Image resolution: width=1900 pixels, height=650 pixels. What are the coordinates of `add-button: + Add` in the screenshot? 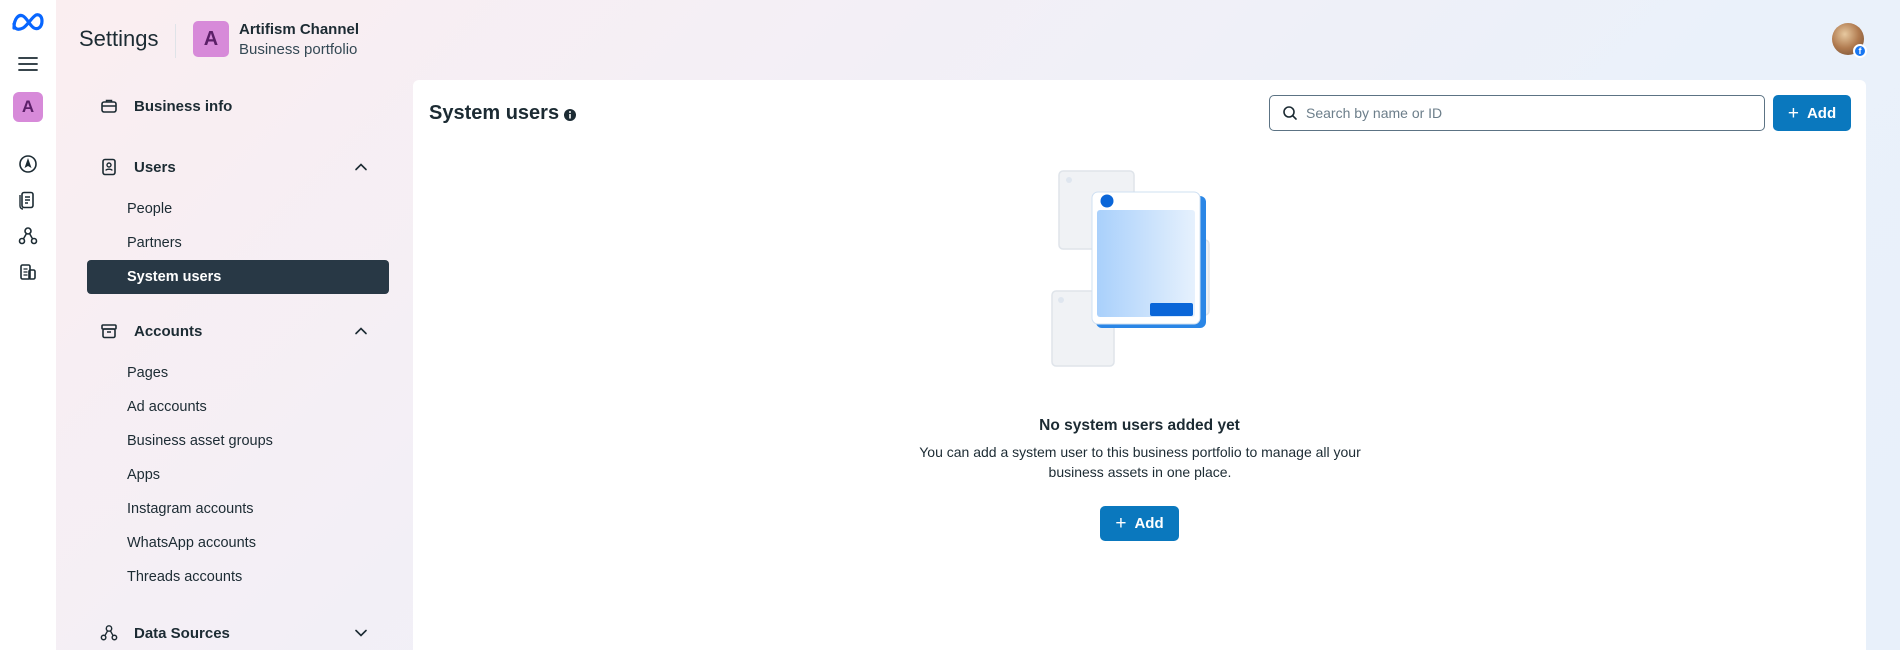 It's located at (1812, 113).